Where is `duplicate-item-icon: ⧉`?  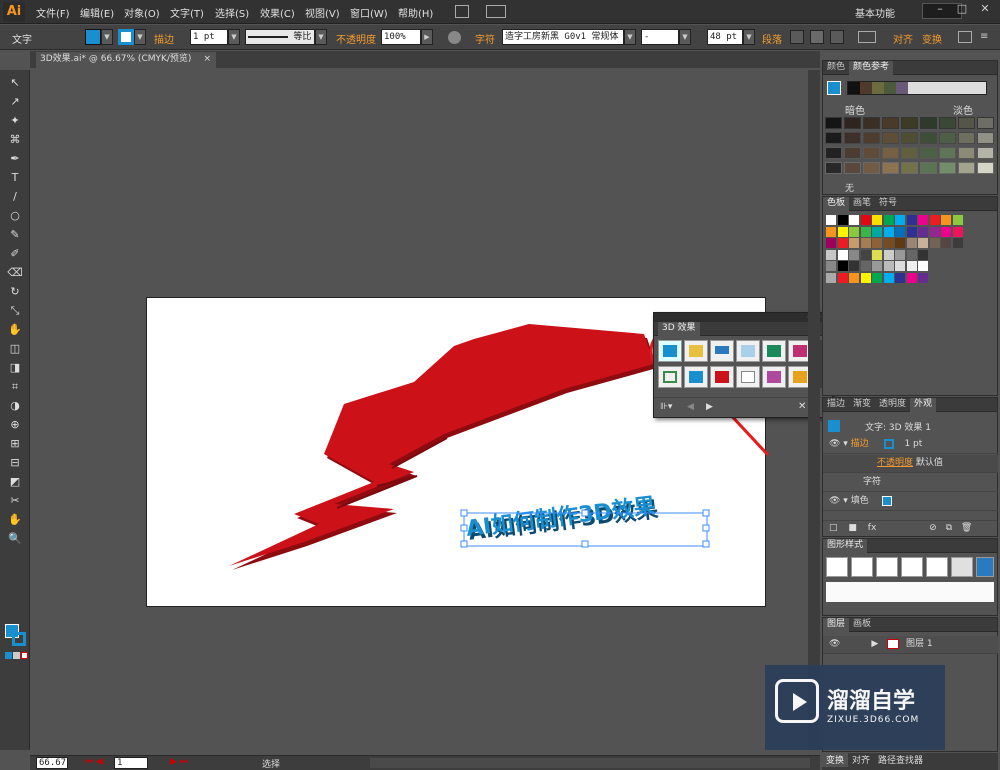
duplicate-item-icon: ⧉ is located at coordinates (949, 528).